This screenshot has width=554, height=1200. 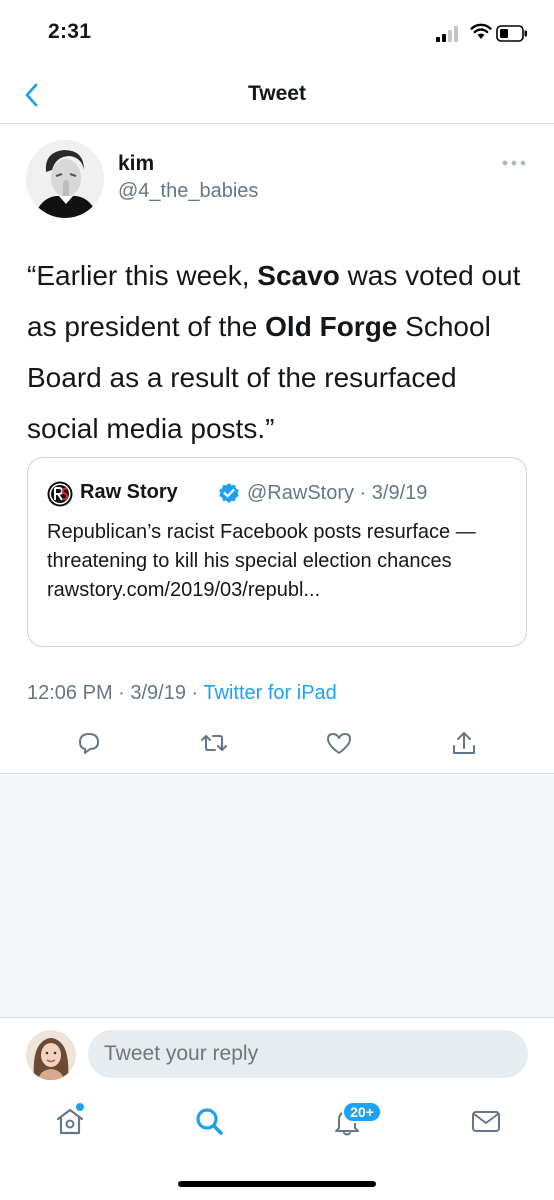 What do you see at coordinates (65, 179) in the screenshot?
I see `author-avatar` at bounding box center [65, 179].